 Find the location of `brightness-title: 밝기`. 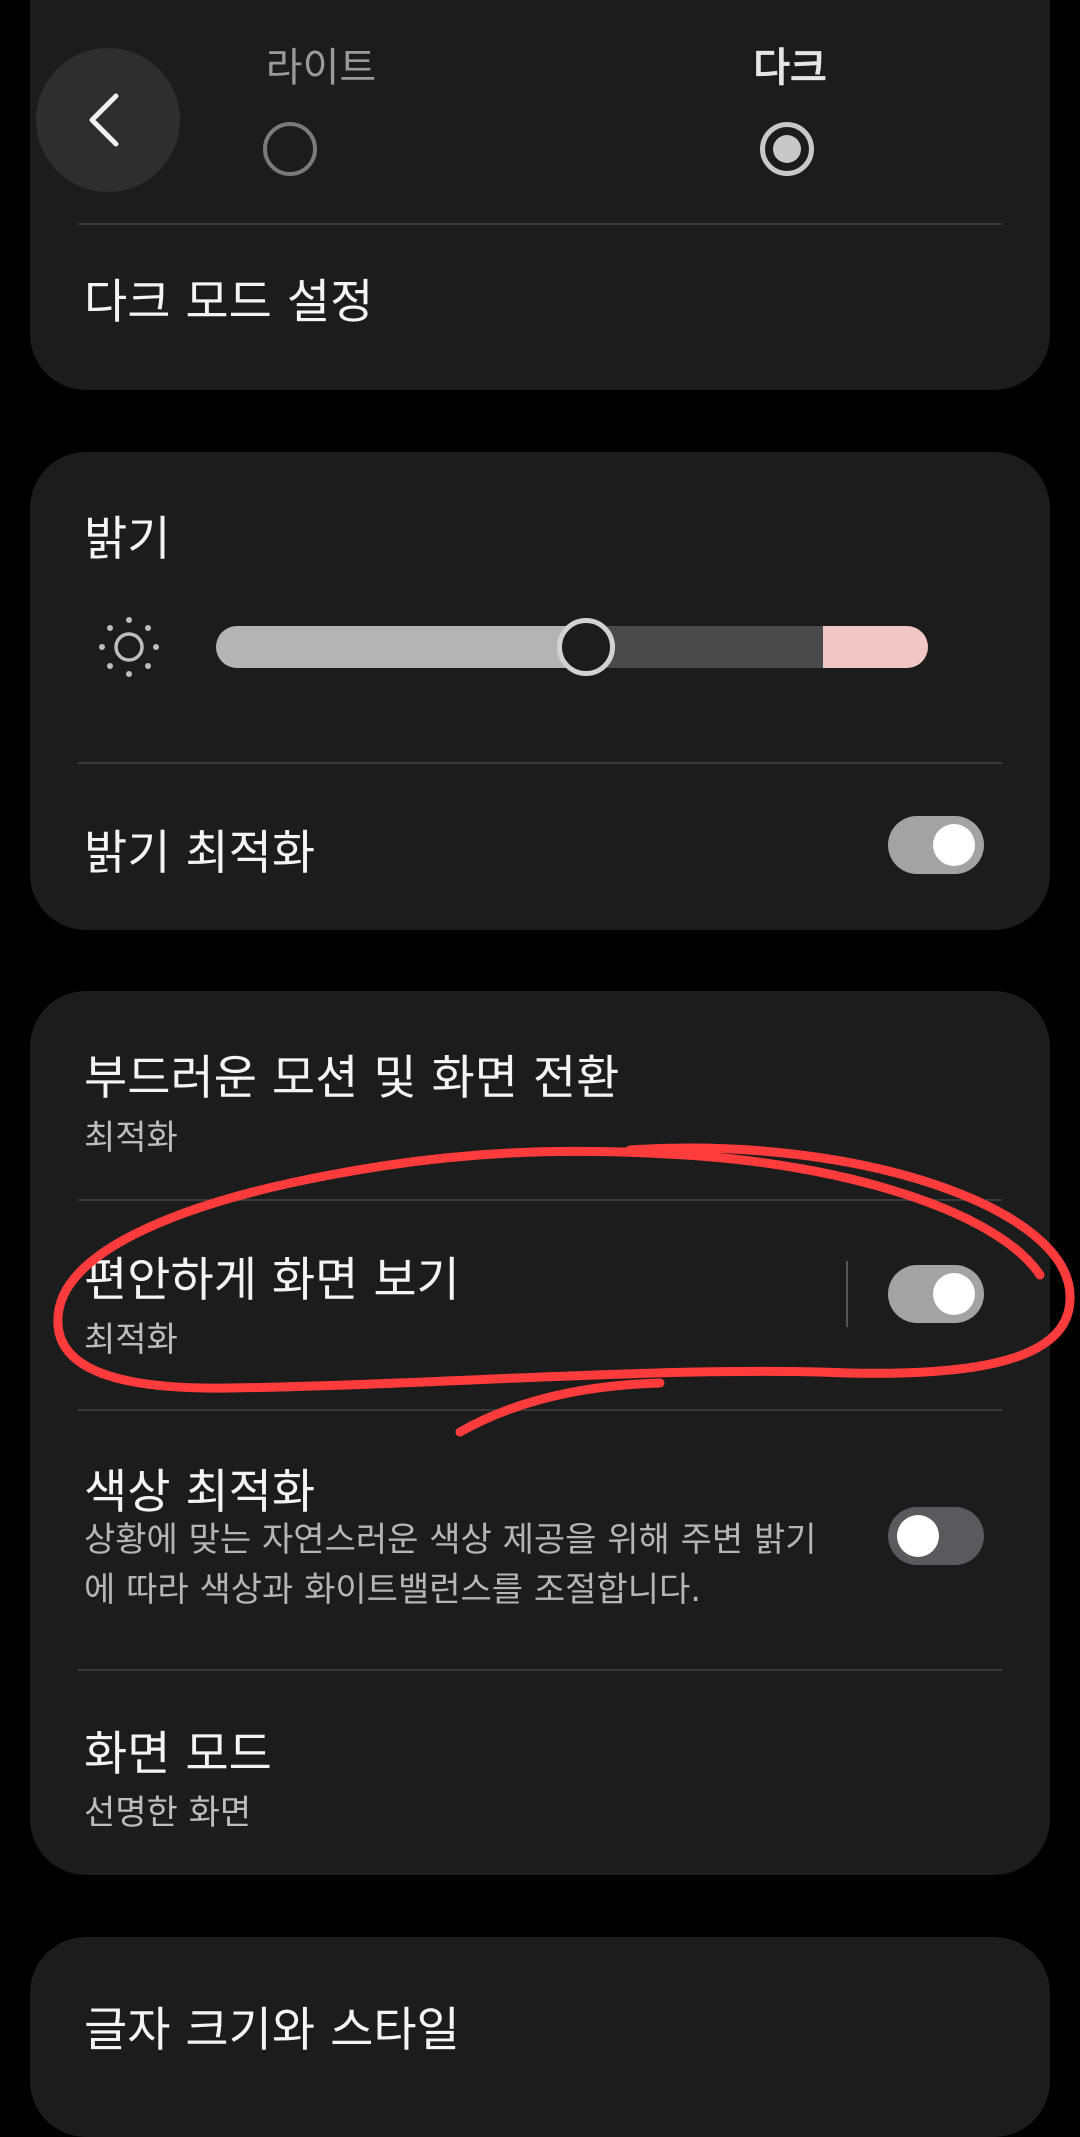

brightness-title: 밝기 is located at coordinates (127, 539).